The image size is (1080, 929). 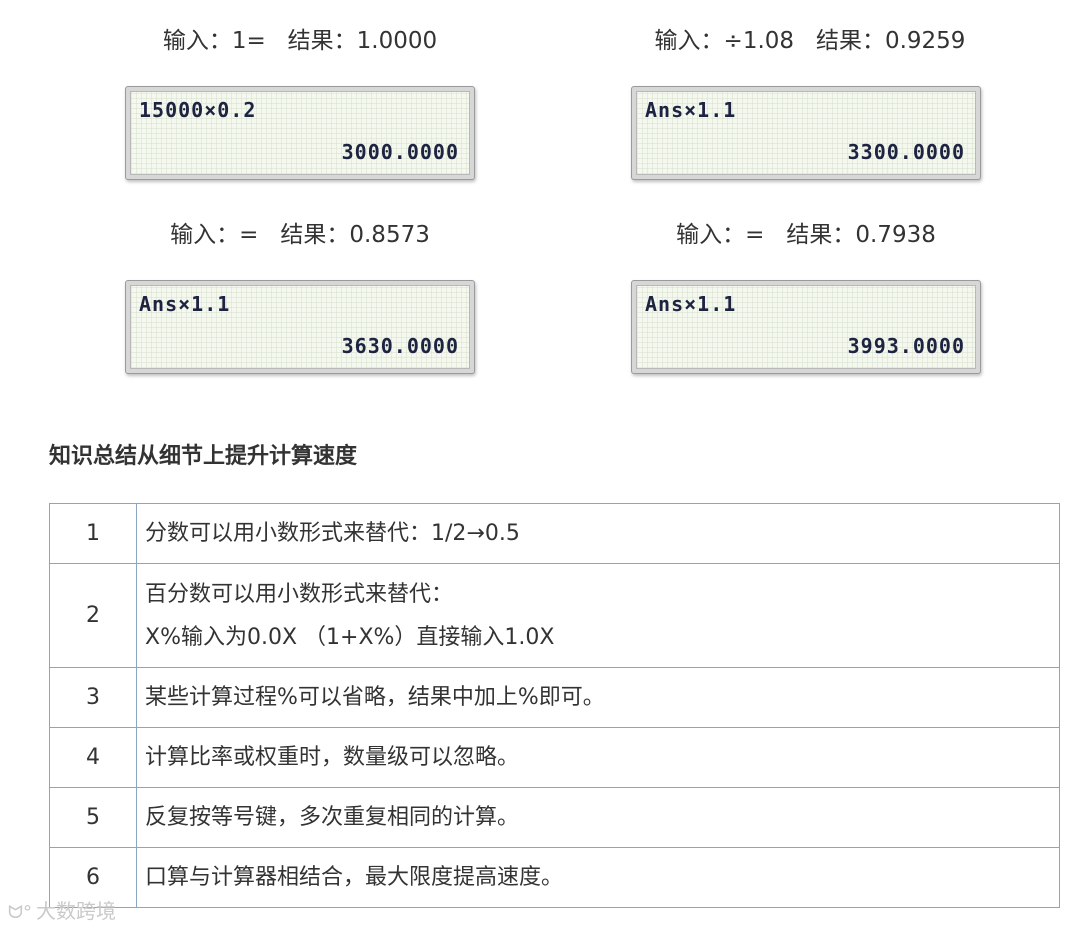 I want to click on row-text-line: 口算与计算器相结合，最大限度提高速度。, so click(x=354, y=877).